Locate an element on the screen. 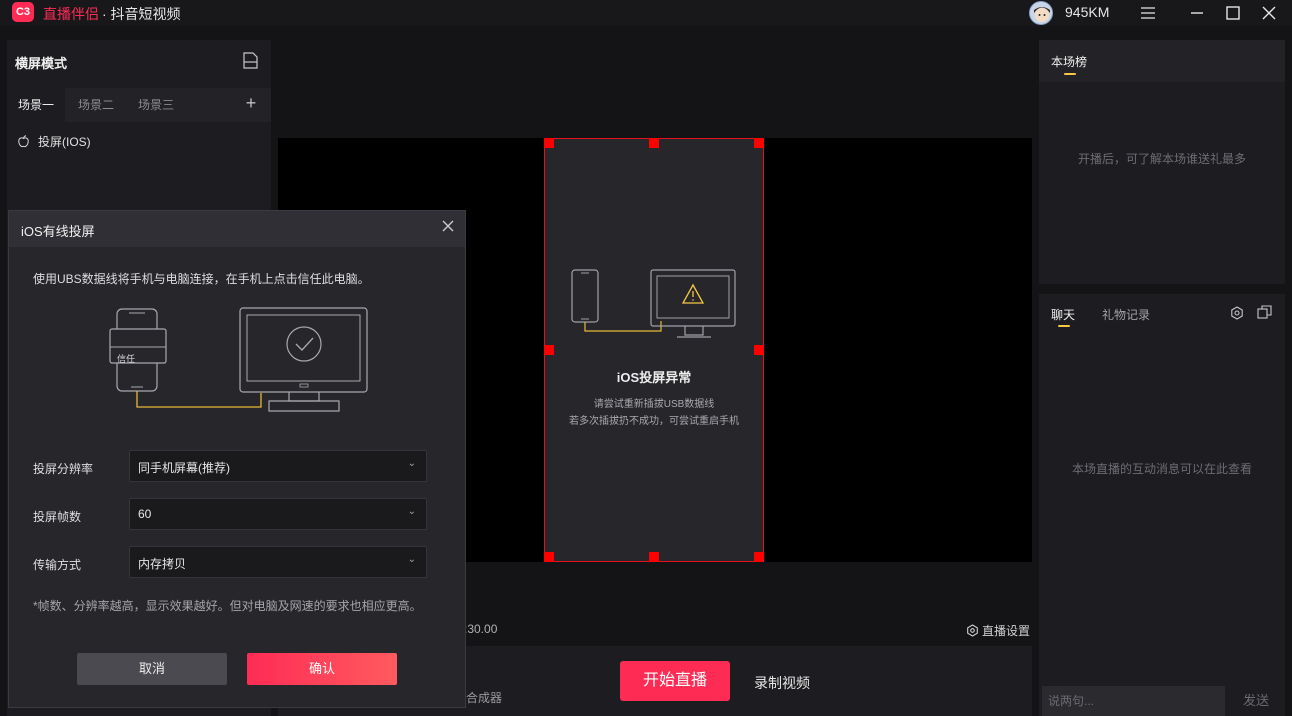 The image size is (1292, 716). resolution-select: 同手机屏幕(推荐) ⌄ is located at coordinates (278, 466).